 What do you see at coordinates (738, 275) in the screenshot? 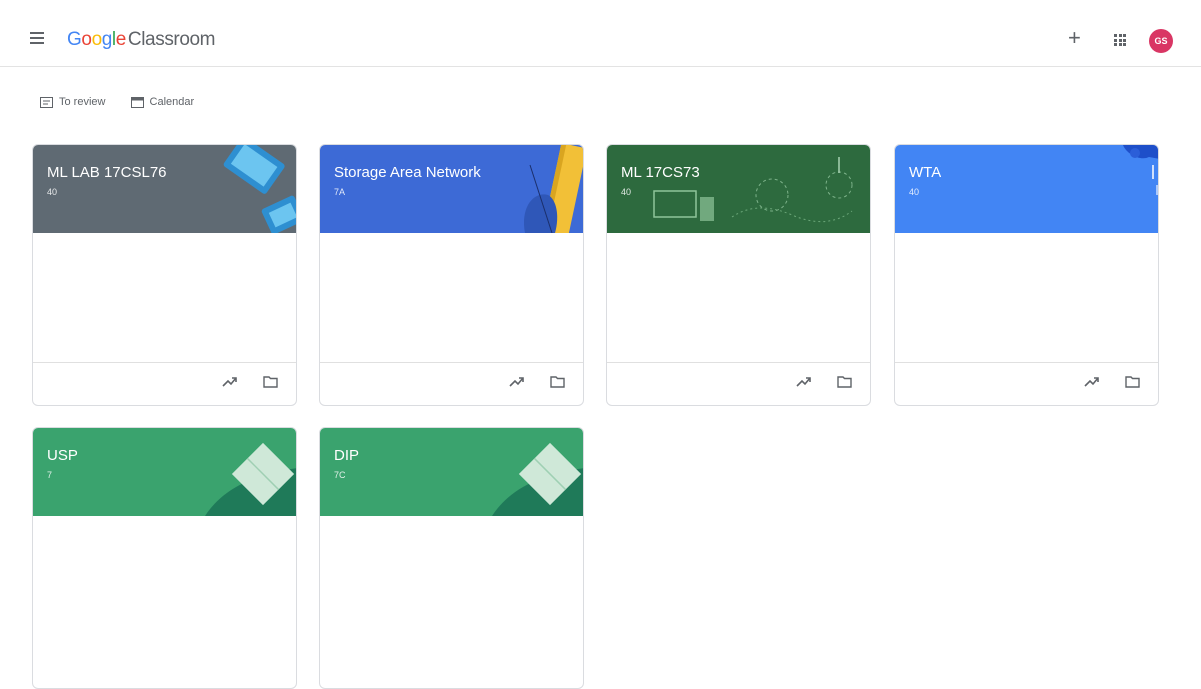
I see `class-card: ML 17CS73 40` at bounding box center [738, 275].